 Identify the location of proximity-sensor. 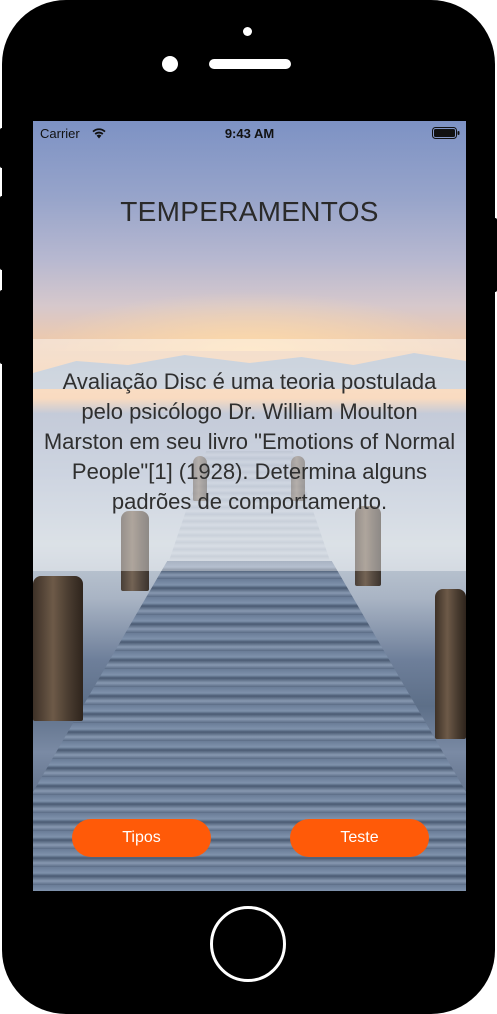
(247, 31).